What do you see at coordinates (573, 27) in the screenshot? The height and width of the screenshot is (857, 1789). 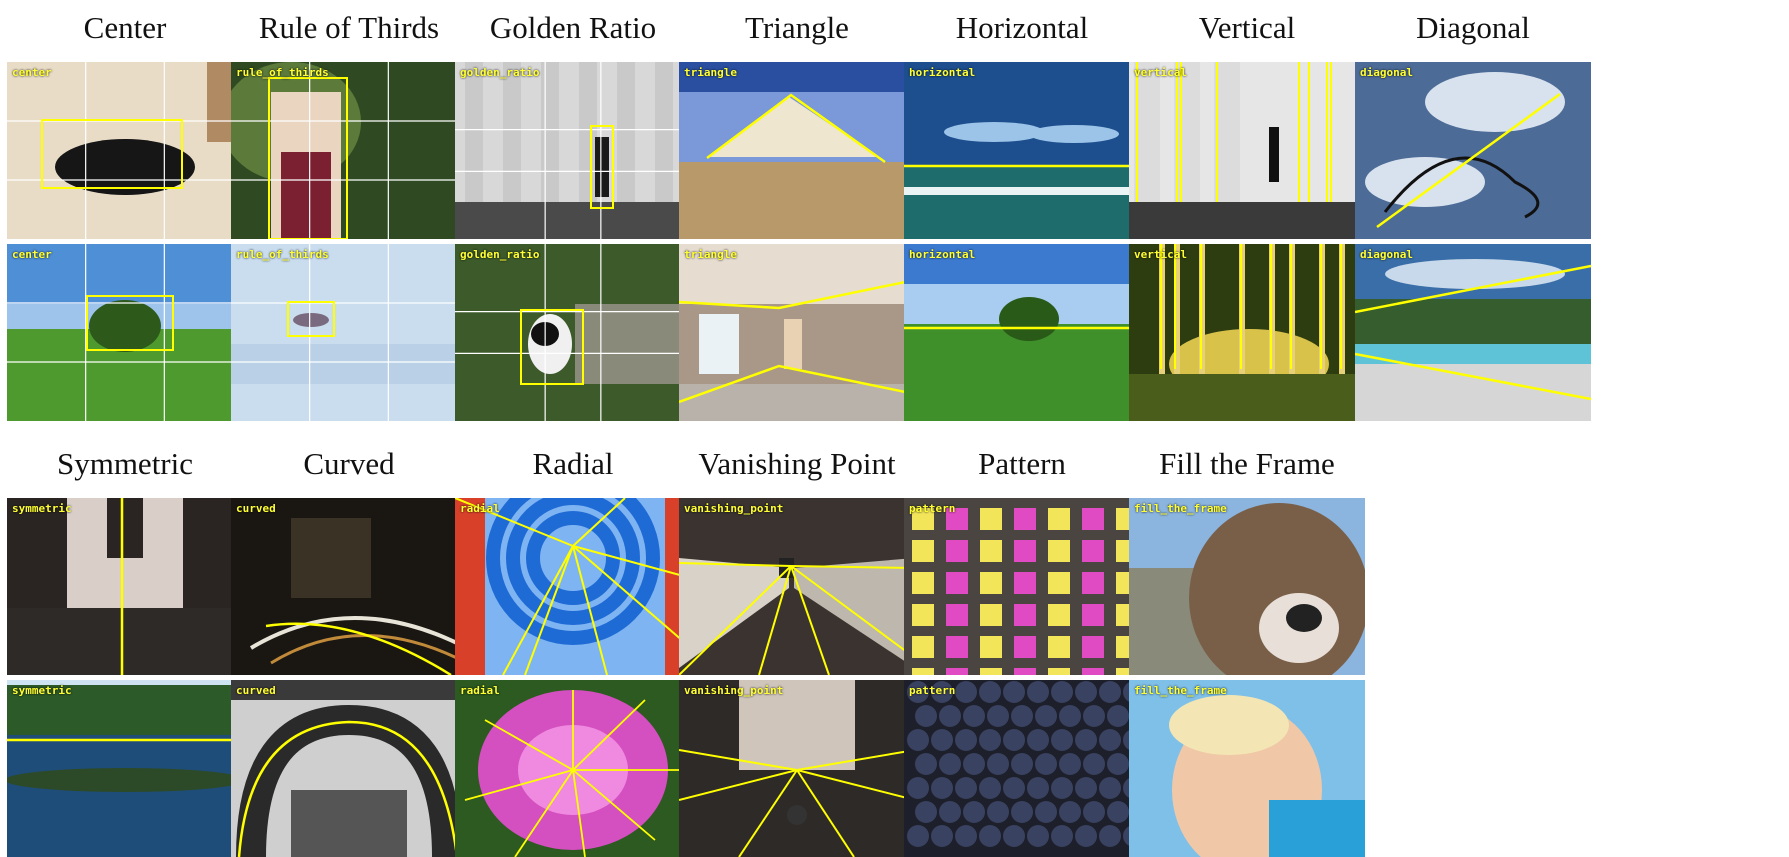 I see `column-title-golden-ratio: Golden Ratio` at bounding box center [573, 27].